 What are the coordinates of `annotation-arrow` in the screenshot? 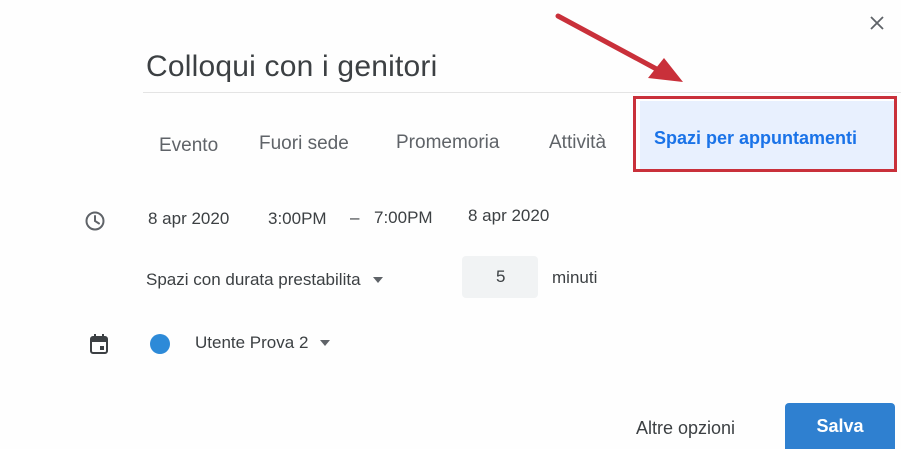 It's located at (619, 47).